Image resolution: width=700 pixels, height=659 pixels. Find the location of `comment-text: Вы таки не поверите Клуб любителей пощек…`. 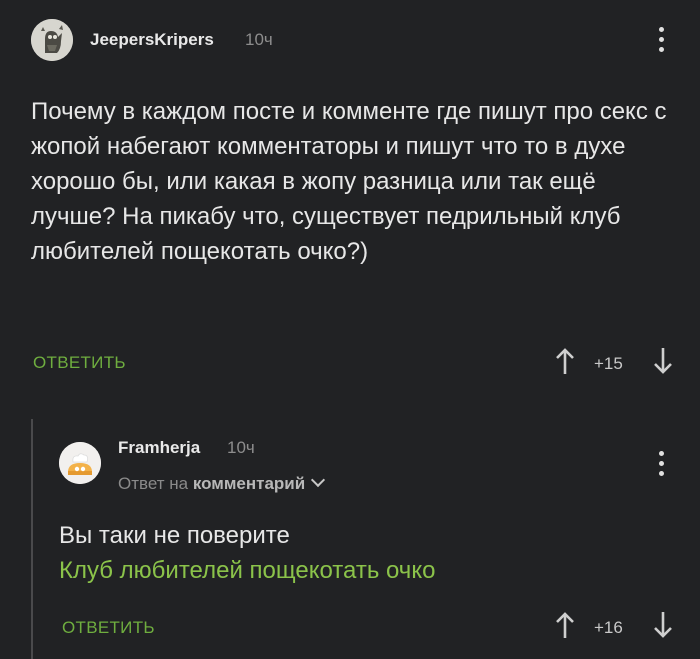

comment-text: Вы таки не поверите Клуб любителей пощек… is located at coordinates (359, 553).